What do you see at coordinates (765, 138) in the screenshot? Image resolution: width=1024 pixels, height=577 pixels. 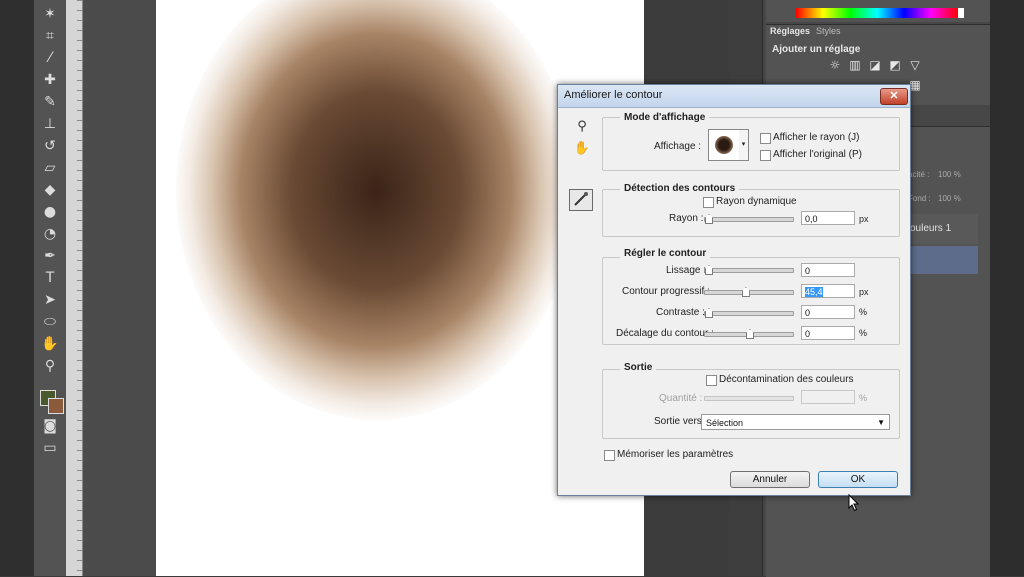 I see `show-radius-checkbox` at bounding box center [765, 138].